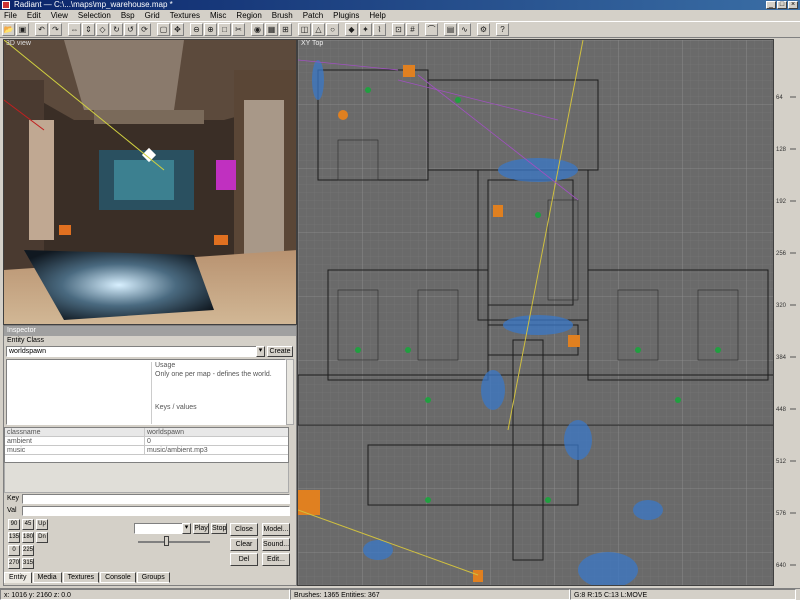 The image size is (800, 600). I want to click on view-change-icon: ⊡, so click(398, 29).